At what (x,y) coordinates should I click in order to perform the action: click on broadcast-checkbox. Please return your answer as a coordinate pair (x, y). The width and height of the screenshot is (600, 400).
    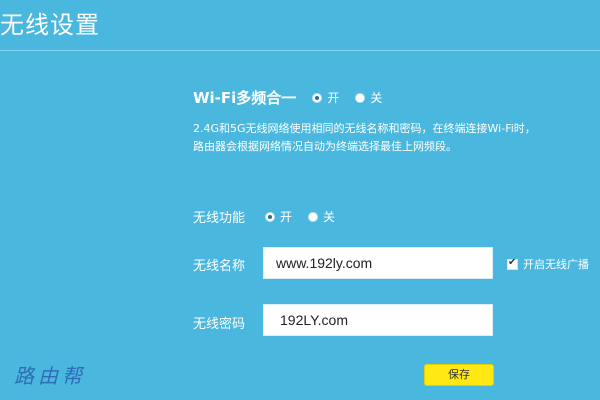
    Looking at the image, I should click on (512, 263).